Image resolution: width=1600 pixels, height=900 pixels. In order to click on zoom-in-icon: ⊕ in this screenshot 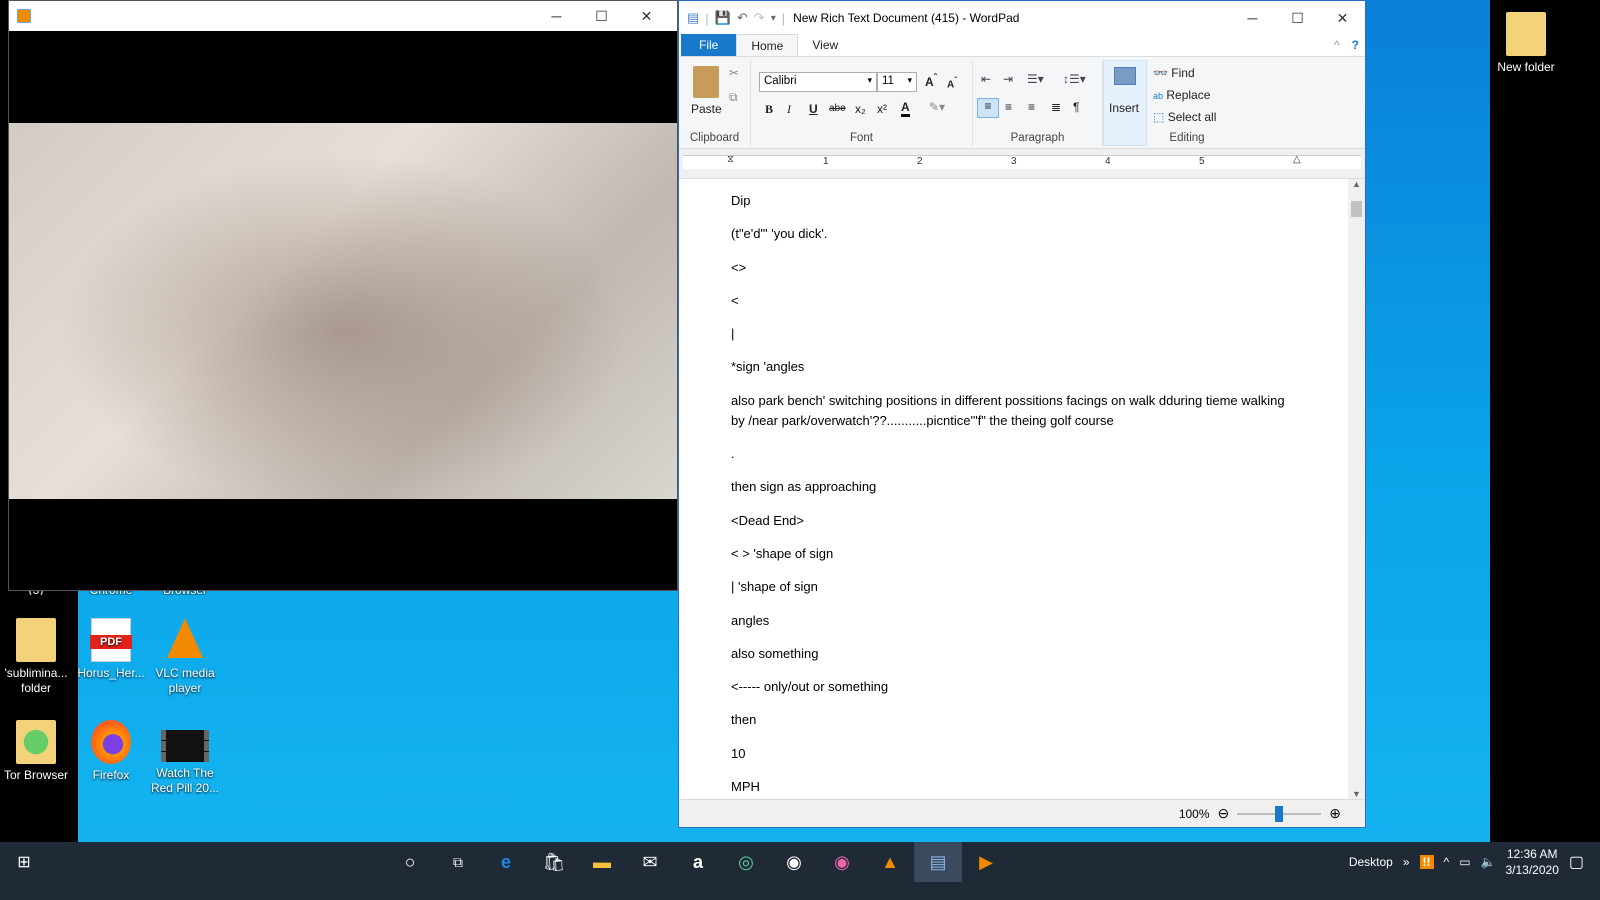, I will do `click(1335, 813)`.